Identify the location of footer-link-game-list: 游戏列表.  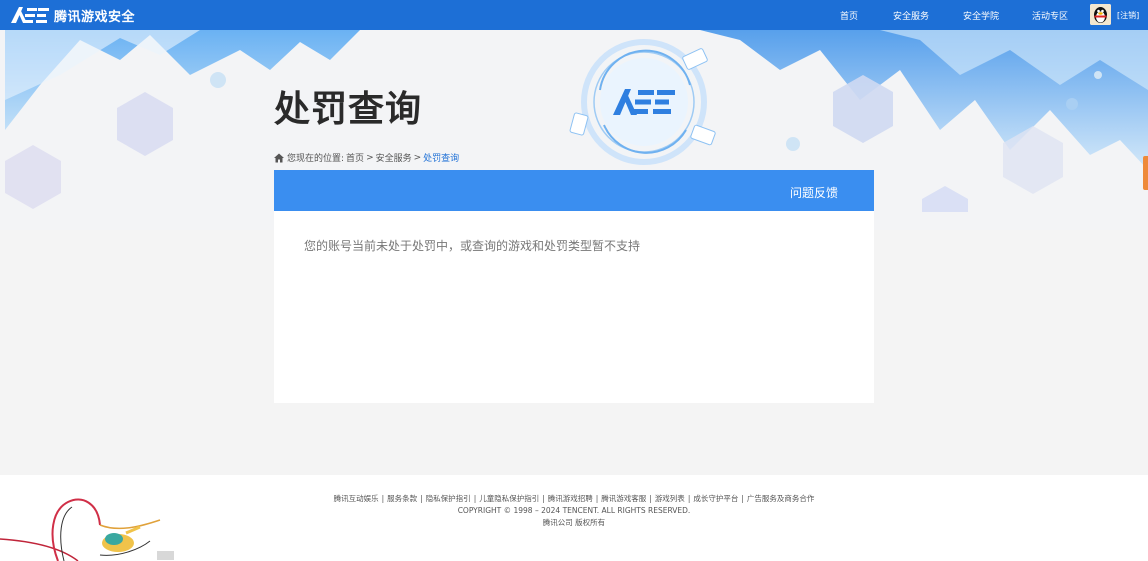
(670, 498).